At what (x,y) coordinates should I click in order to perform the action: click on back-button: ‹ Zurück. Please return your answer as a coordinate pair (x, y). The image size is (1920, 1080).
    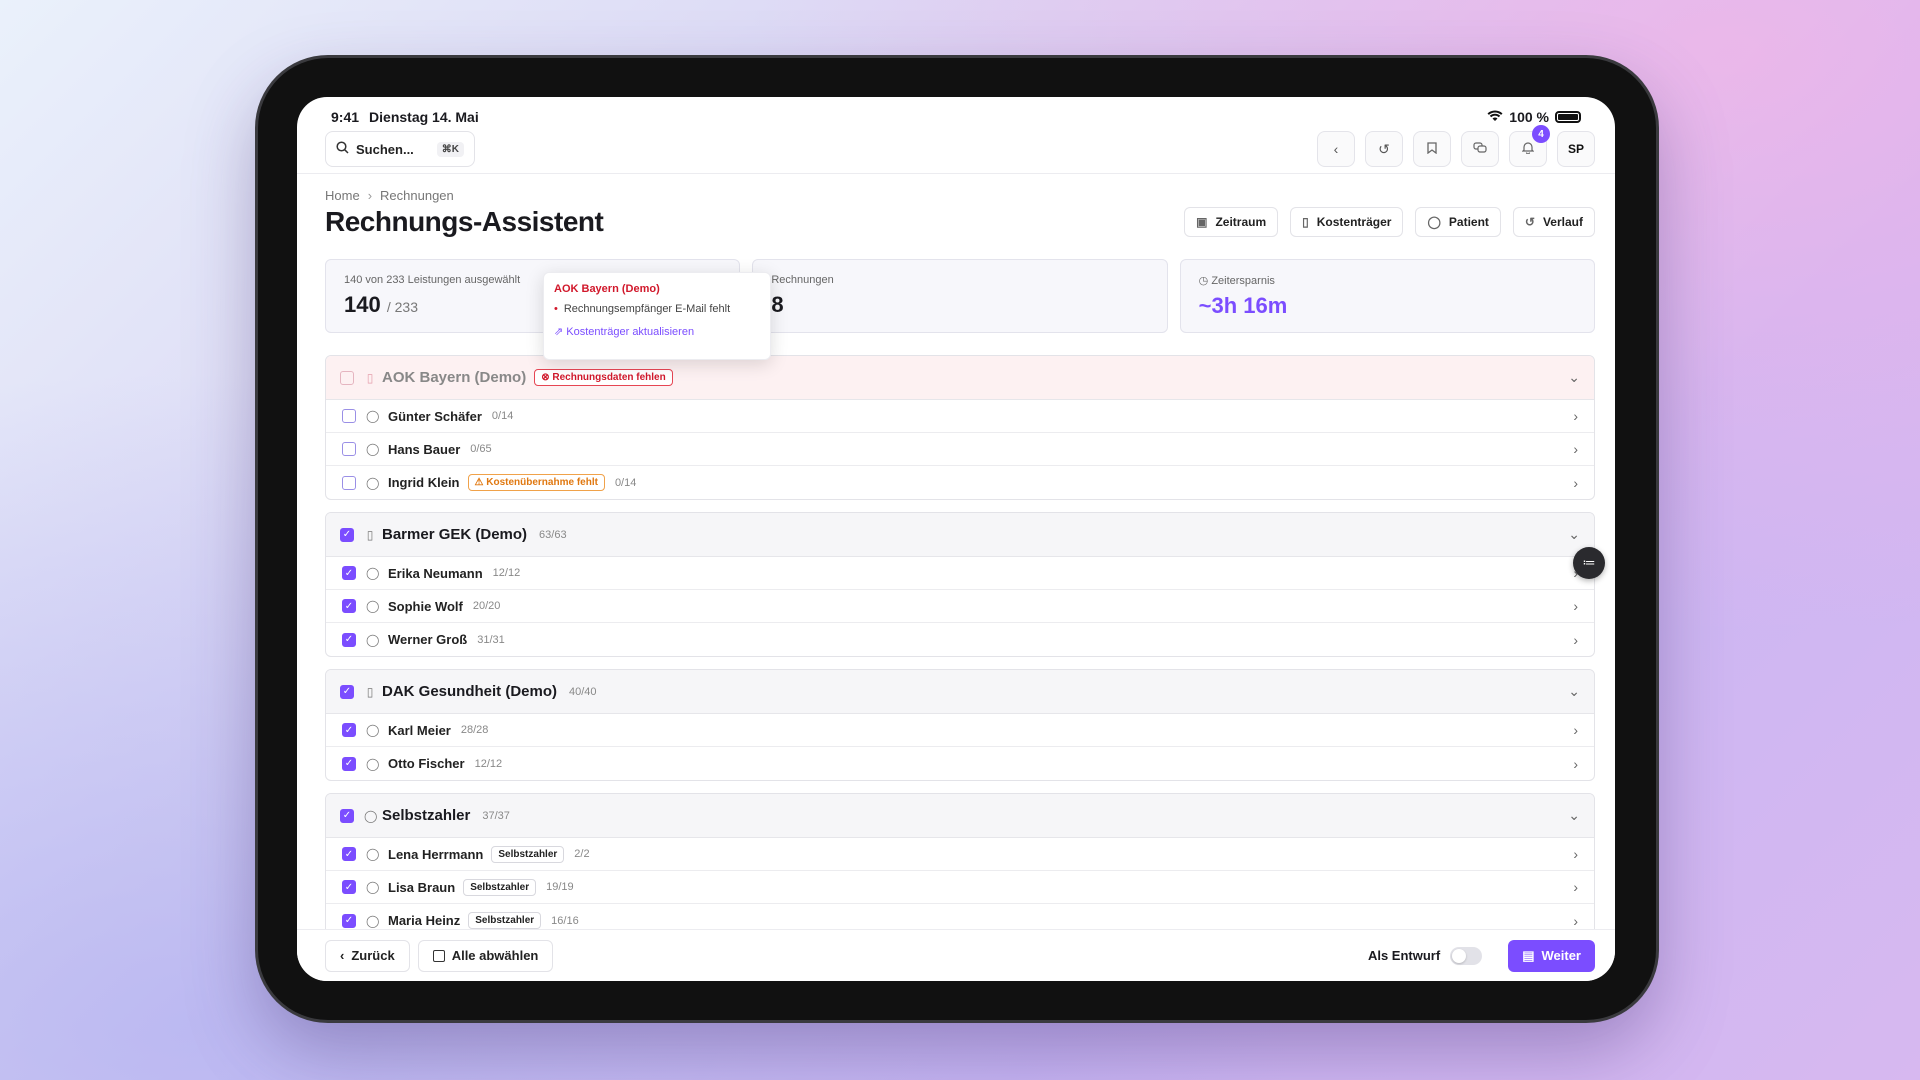
    Looking at the image, I should click on (367, 955).